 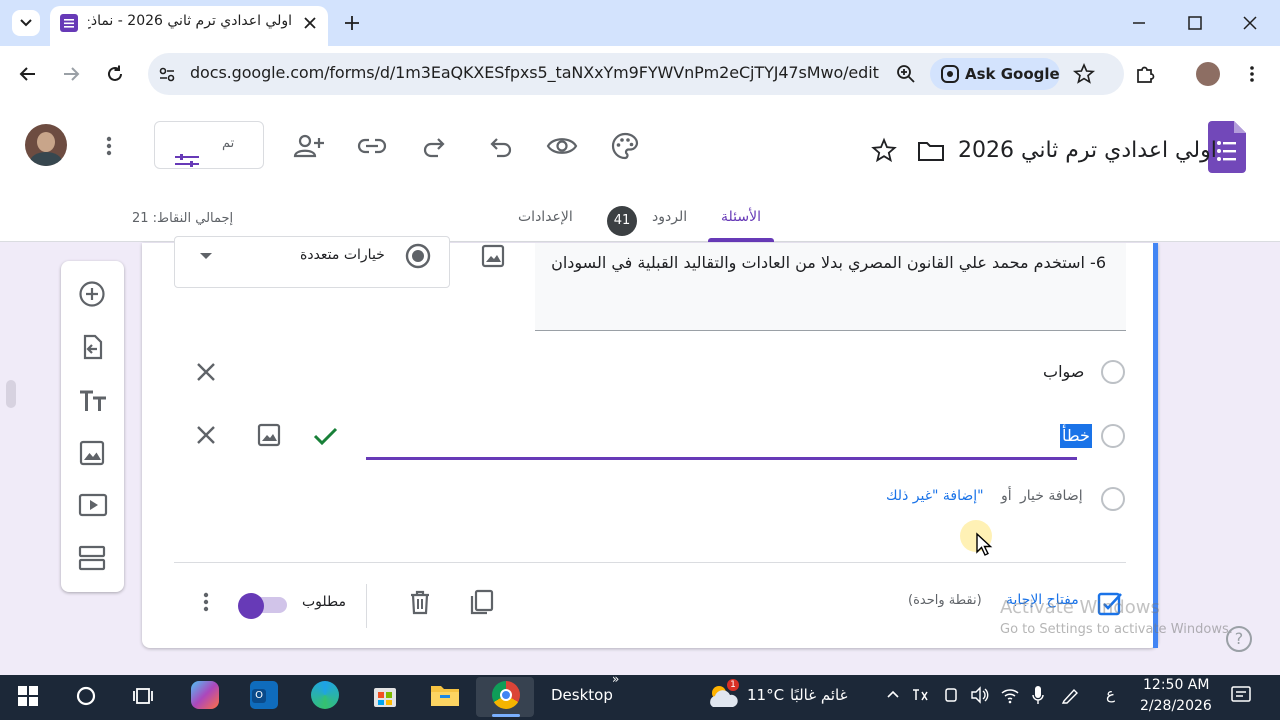 What do you see at coordinates (506, 715) in the screenshot?
I see `active-app-indicator` at bounding box center [506, 715].